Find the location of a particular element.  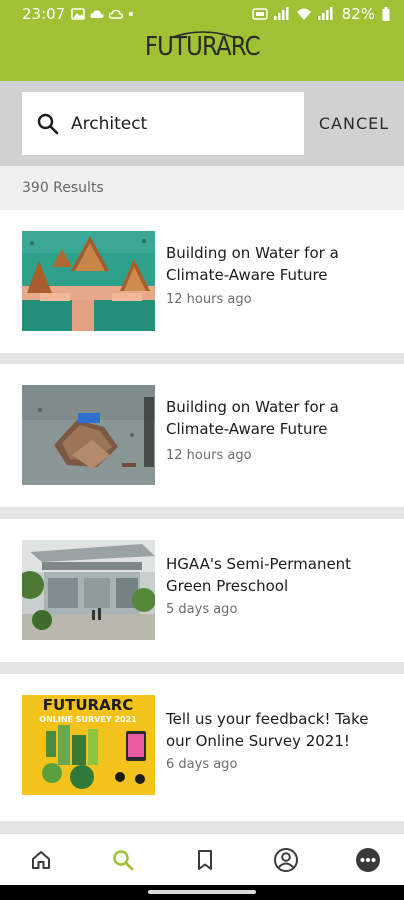

dot-icon is located at coordinates (131, 14).